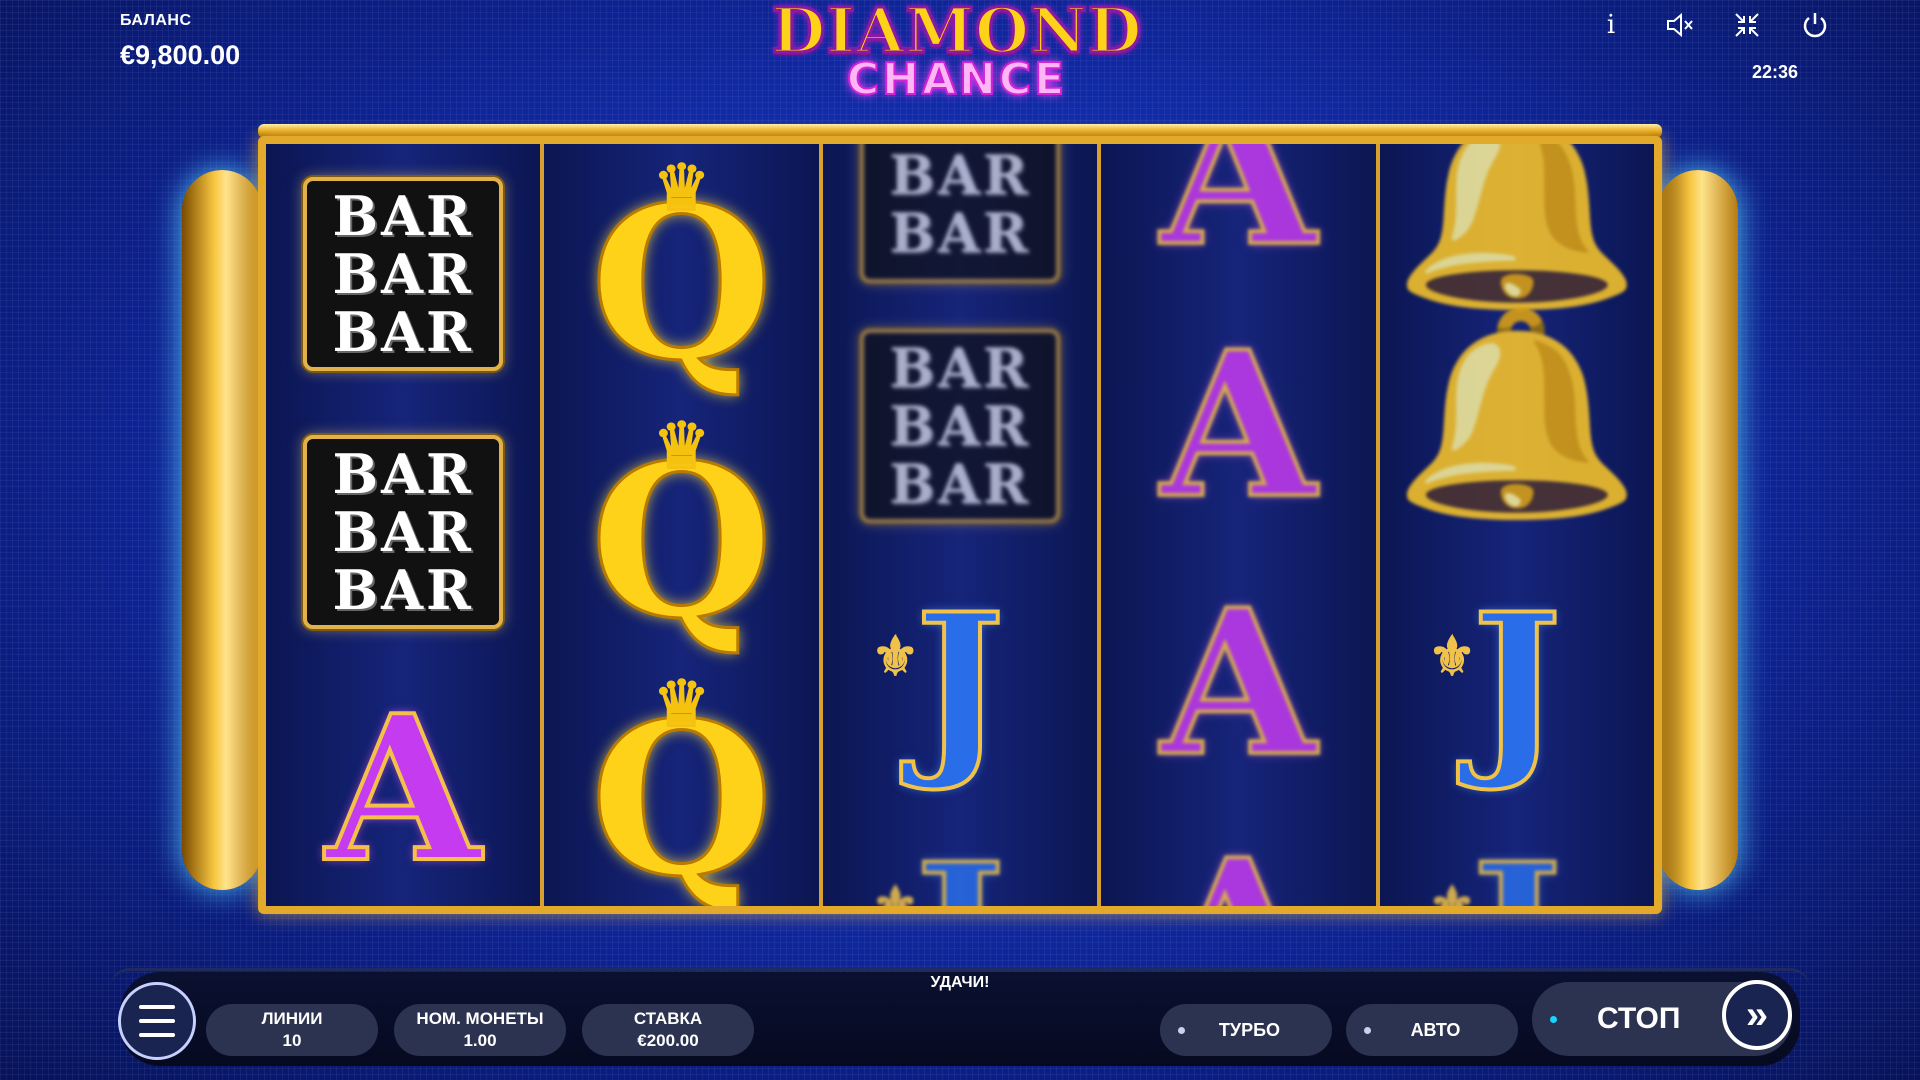 This screenshot has height=1080, width=1920. Describe the element at coordinates (1516, 525) in the screenshot. I see `reel-5: 🔔 🔔 ⚜J ⚜J` at that location.